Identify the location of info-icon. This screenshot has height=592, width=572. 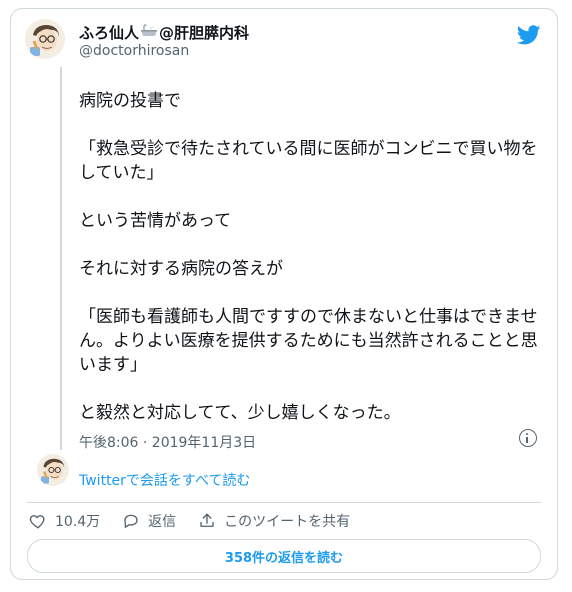
(528, 438).